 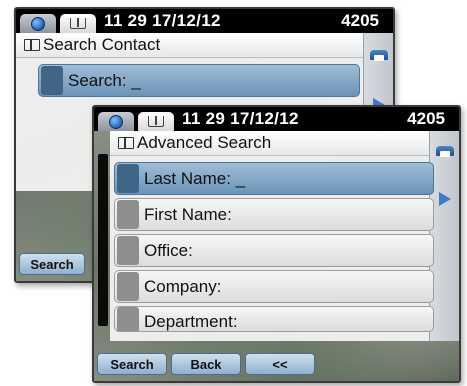 I want to click on field-label: Last Name: _, so click(x=195, y=178).